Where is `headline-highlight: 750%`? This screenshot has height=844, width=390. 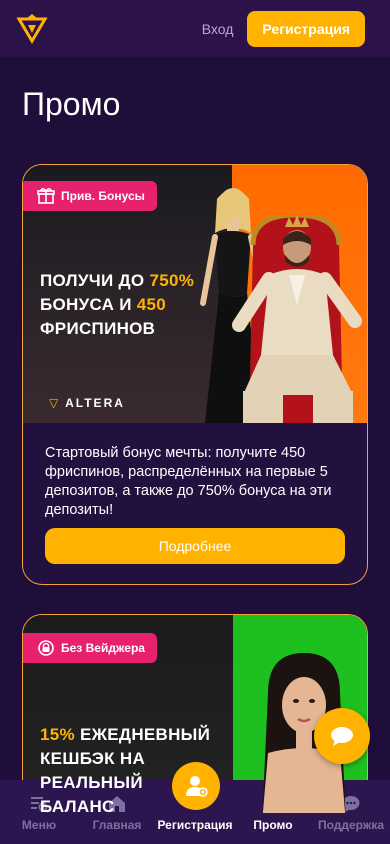
headline-highlight: 750% is located at coordinates (172, 280).